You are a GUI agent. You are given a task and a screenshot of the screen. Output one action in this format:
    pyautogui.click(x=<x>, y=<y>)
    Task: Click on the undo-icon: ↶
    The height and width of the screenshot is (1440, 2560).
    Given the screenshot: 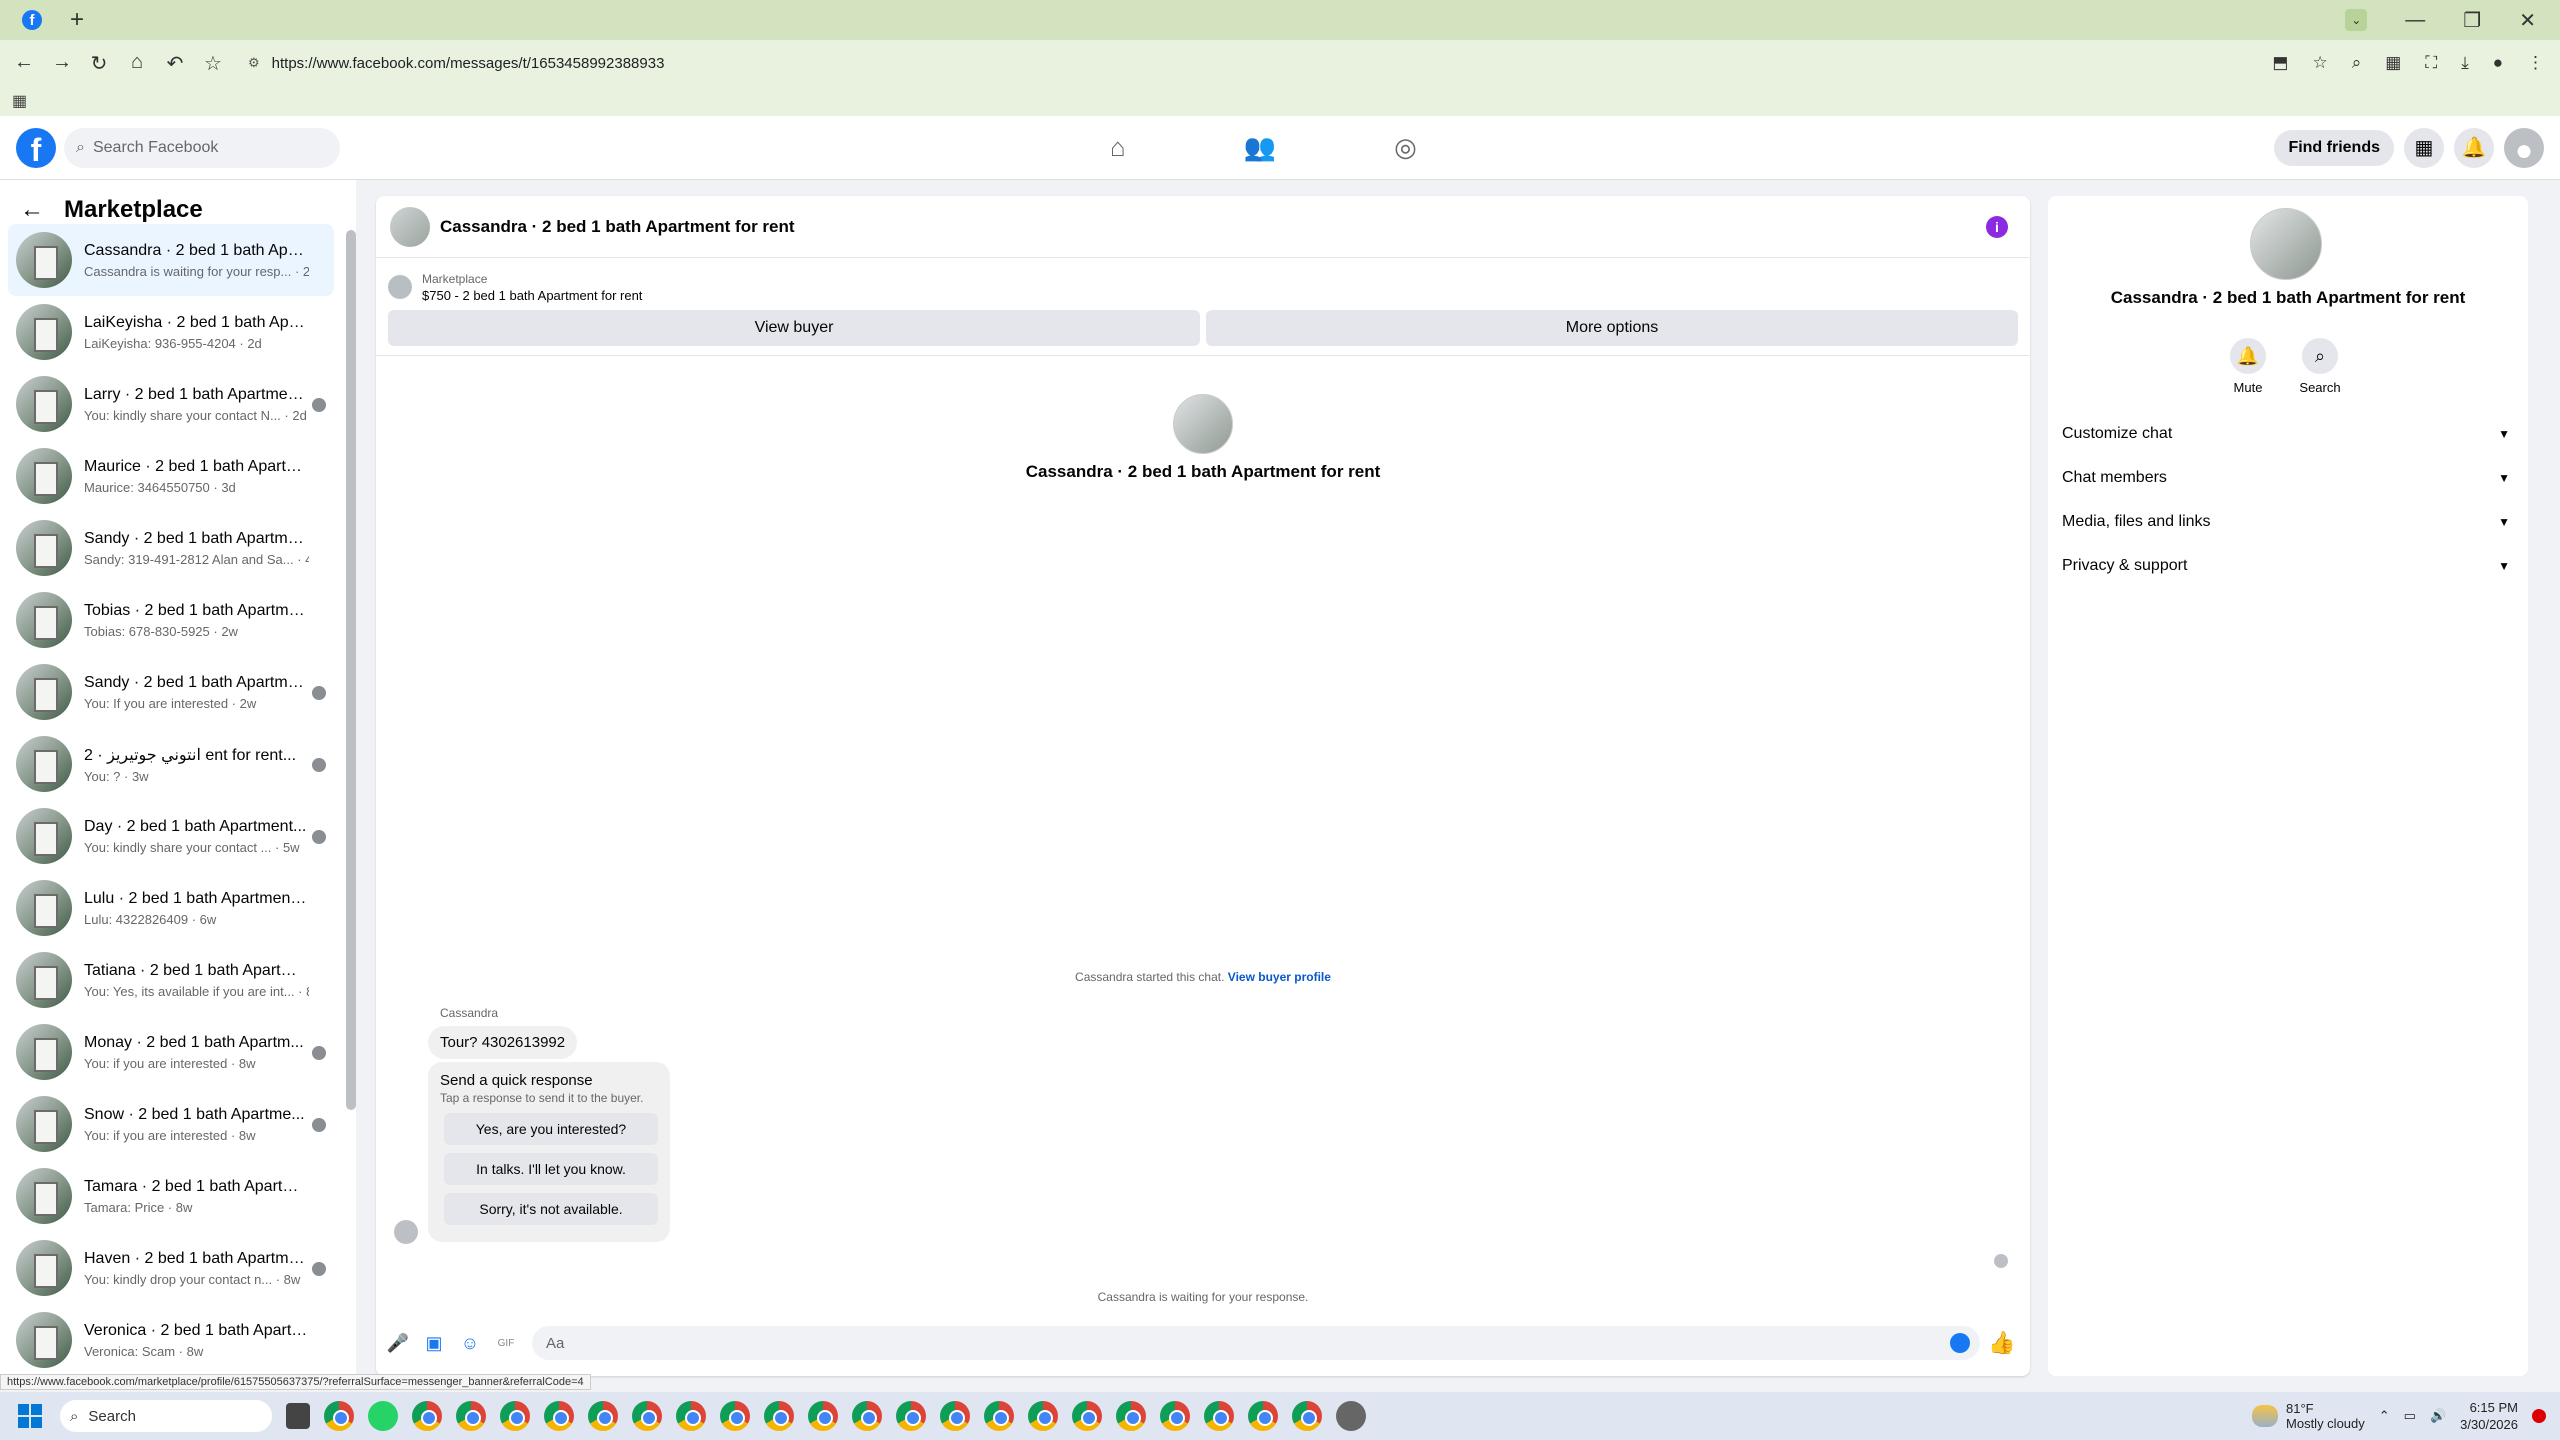 What is the action you would take?
    pyautogui.click(x=175, y=63)
    